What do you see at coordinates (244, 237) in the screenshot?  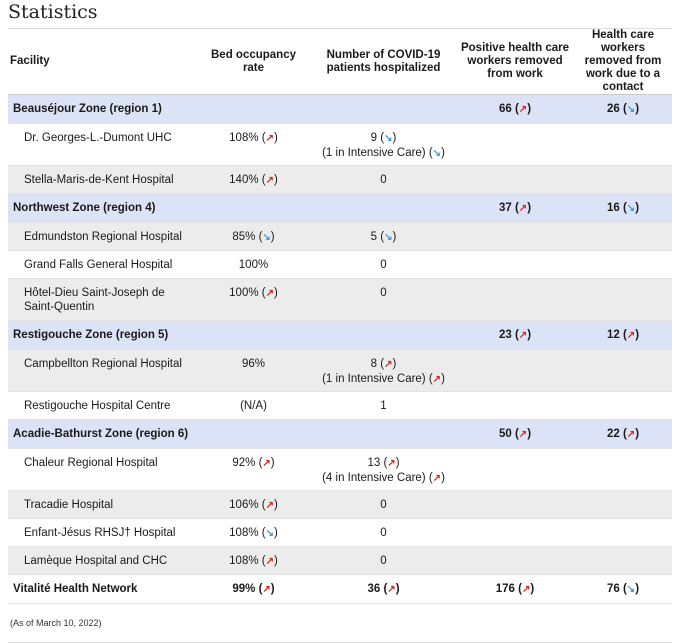 I see `bed-value: 85%` at bounding box center [244, 237].